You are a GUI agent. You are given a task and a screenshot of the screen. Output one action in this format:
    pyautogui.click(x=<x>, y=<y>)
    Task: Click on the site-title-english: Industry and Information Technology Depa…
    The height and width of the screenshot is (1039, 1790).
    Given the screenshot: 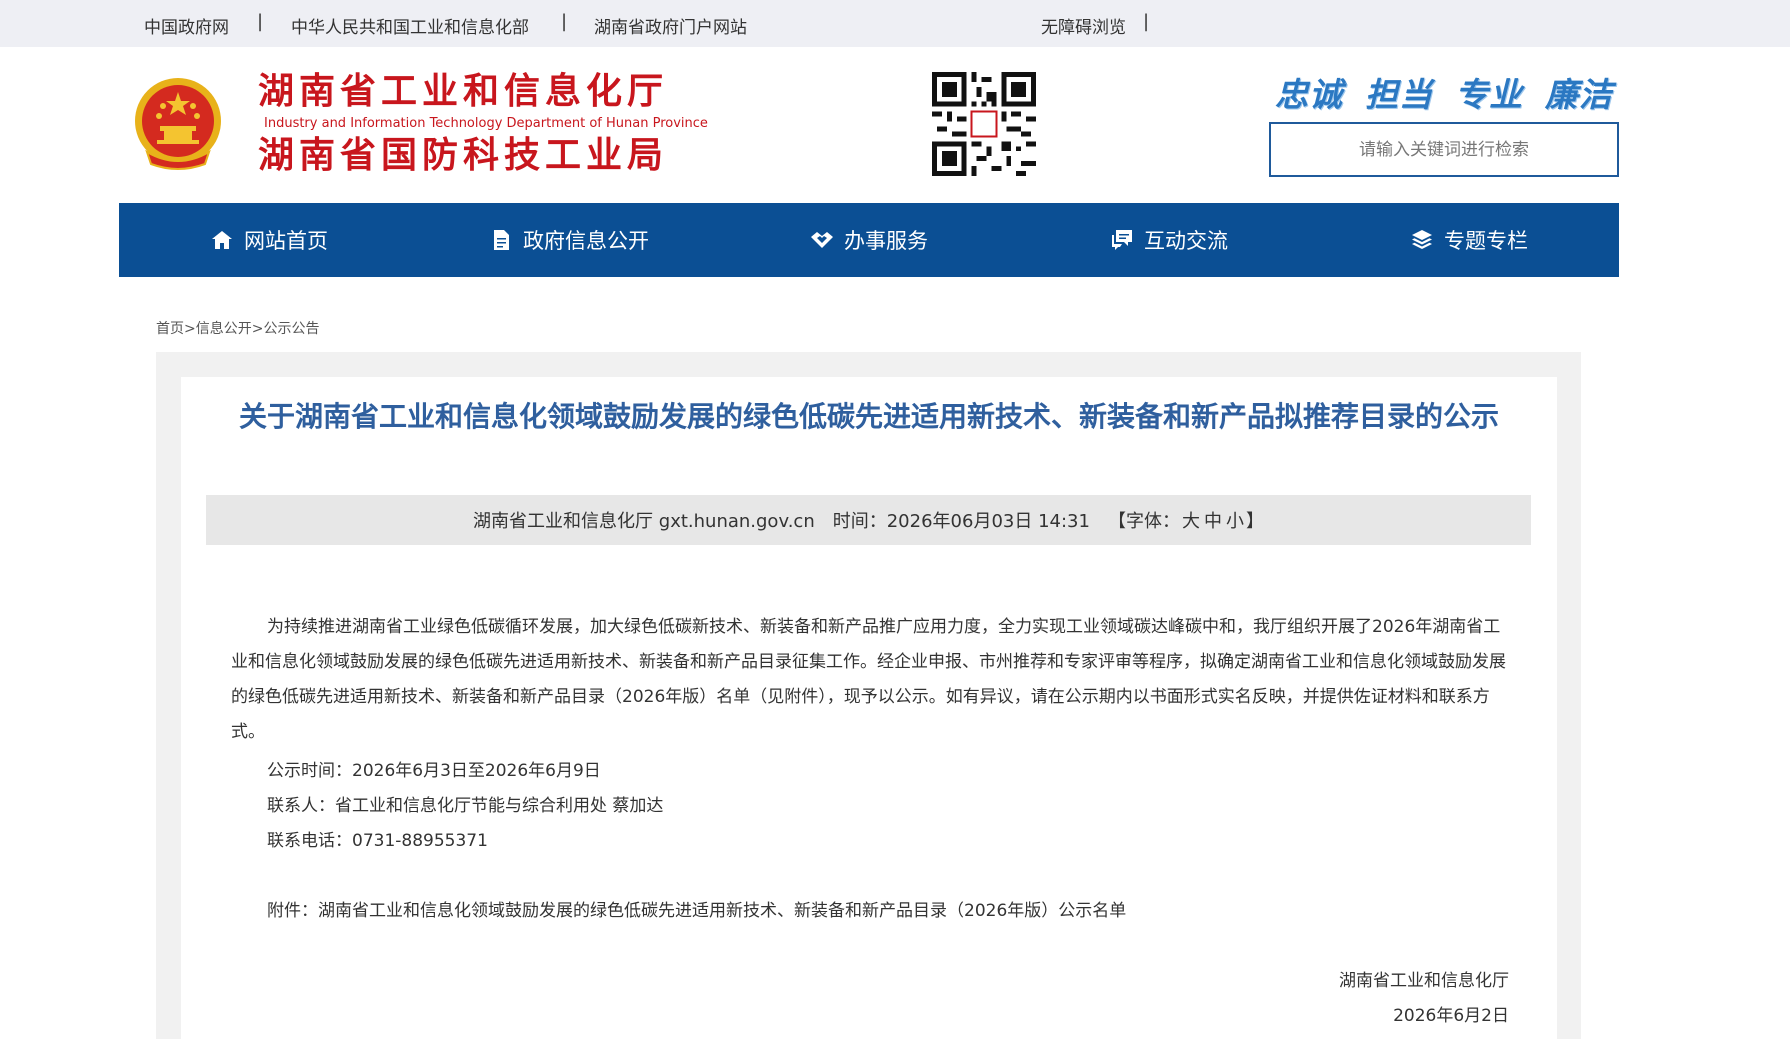 What is the action you would take?
    pyautogui.click(x=486, y=123)
    